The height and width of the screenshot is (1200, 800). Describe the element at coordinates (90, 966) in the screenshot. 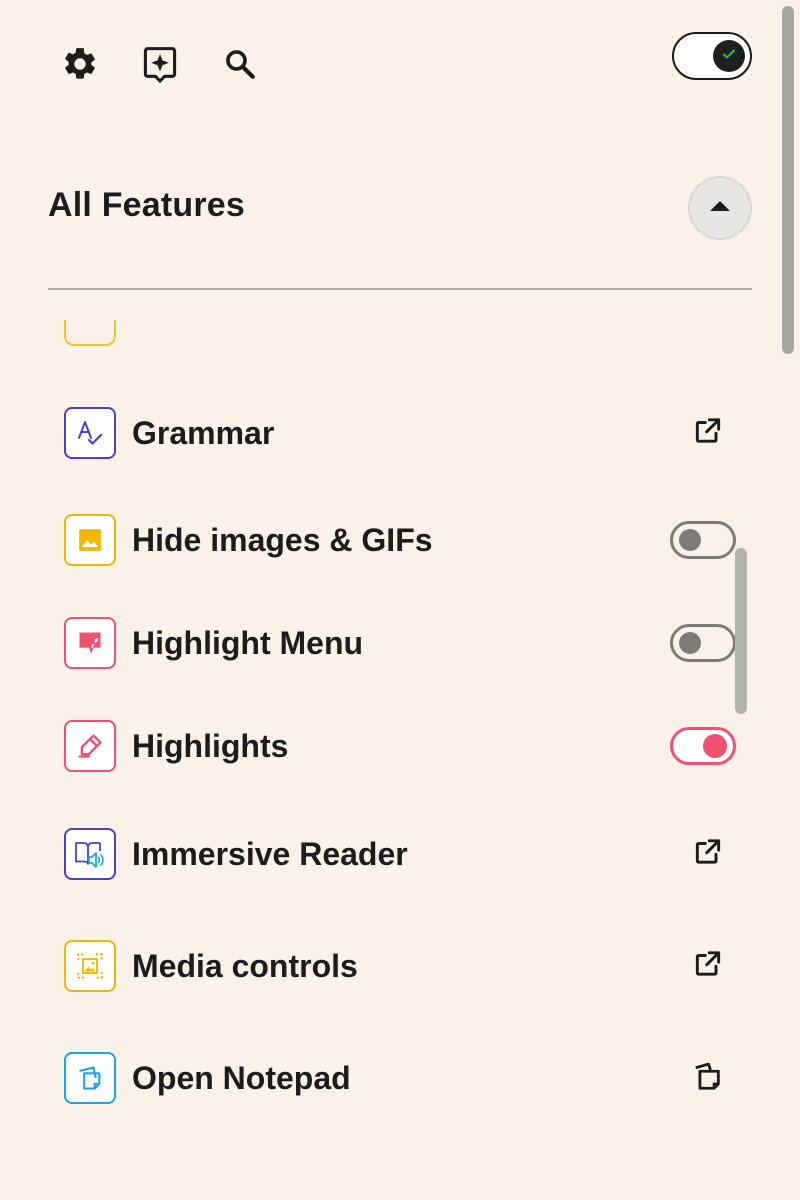

I see `media-controls-icon` at that location.